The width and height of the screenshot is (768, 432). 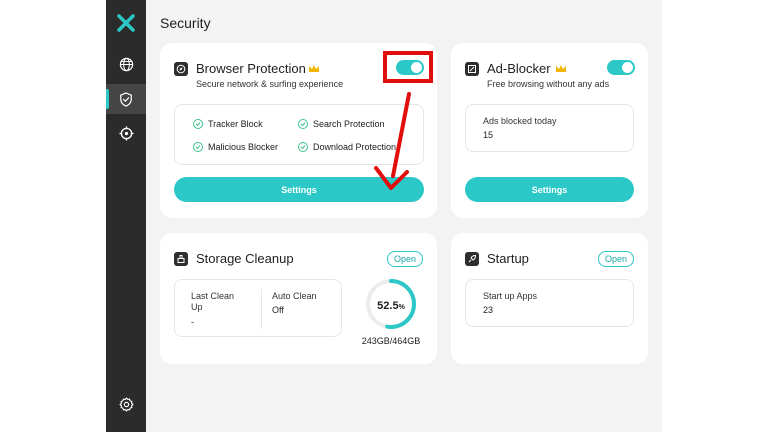 I want to click on ad-blocker-subtitle: Free browsing without any ads, so click(x=548, y=84).